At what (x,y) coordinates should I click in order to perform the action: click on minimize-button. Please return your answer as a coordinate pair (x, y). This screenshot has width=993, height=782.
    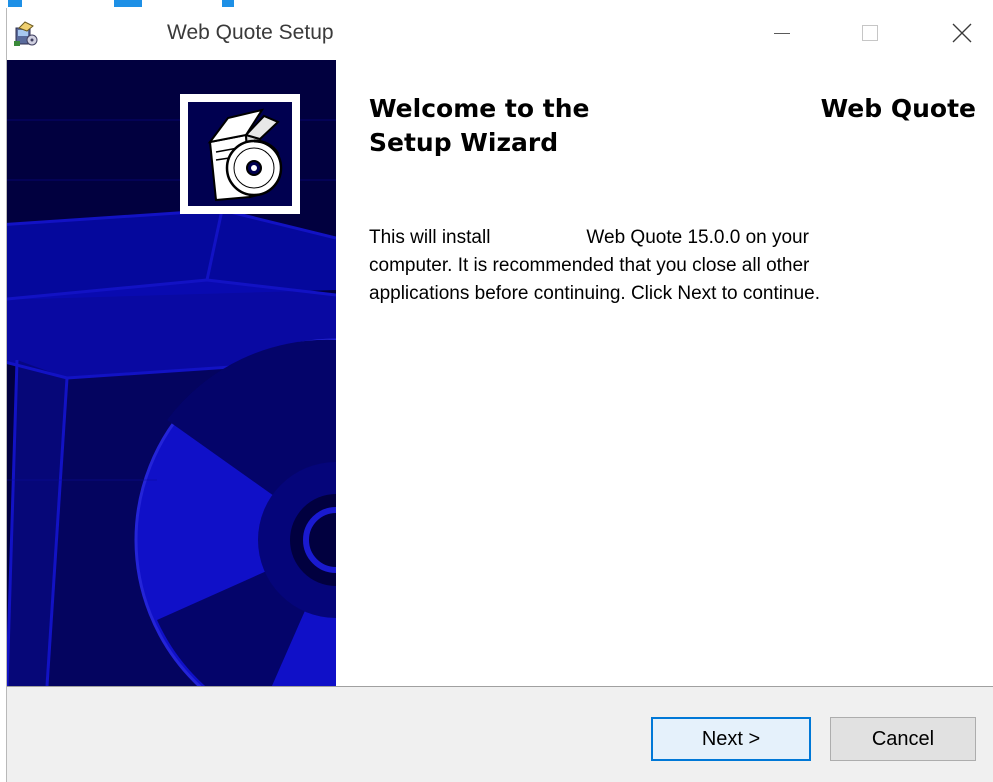
    Looking at the image, I should click on (782, 33).